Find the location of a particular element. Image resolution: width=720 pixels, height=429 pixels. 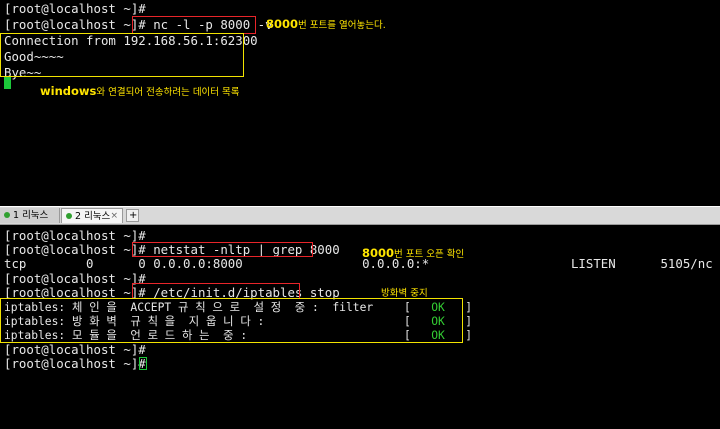

highlight-box-received-data is located at coordinates (122, 55).